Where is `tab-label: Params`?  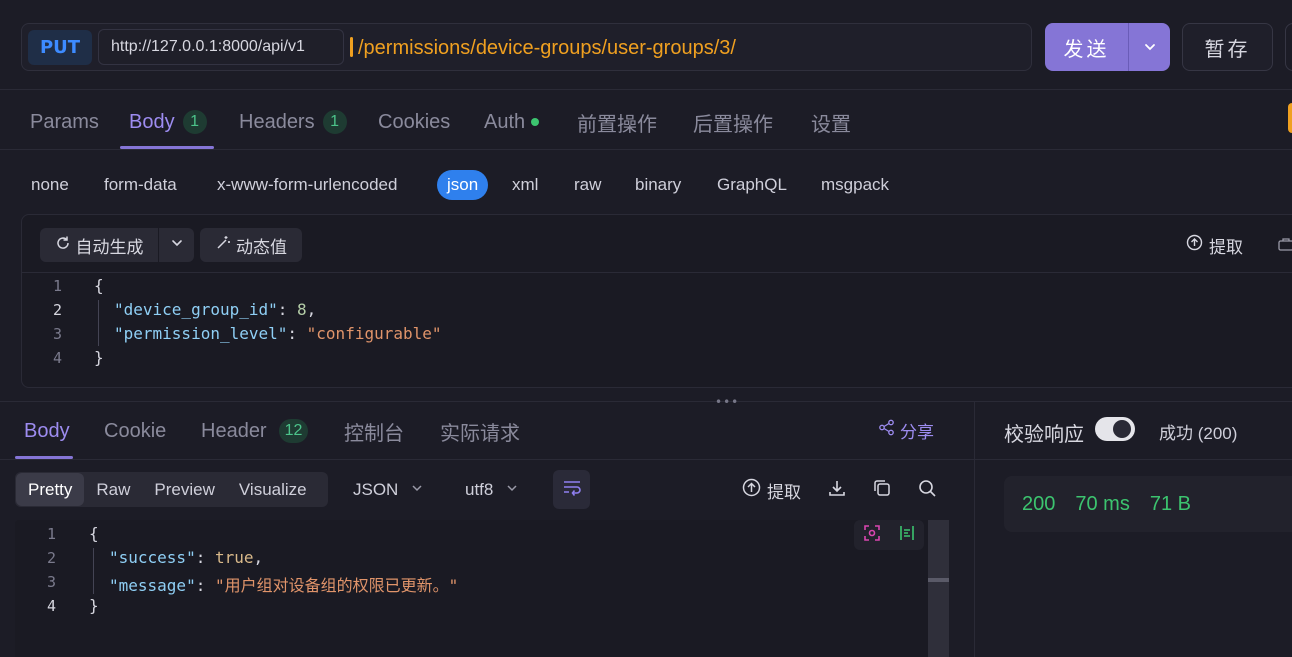
tab-label: Params is located at coordinates (64, 121).